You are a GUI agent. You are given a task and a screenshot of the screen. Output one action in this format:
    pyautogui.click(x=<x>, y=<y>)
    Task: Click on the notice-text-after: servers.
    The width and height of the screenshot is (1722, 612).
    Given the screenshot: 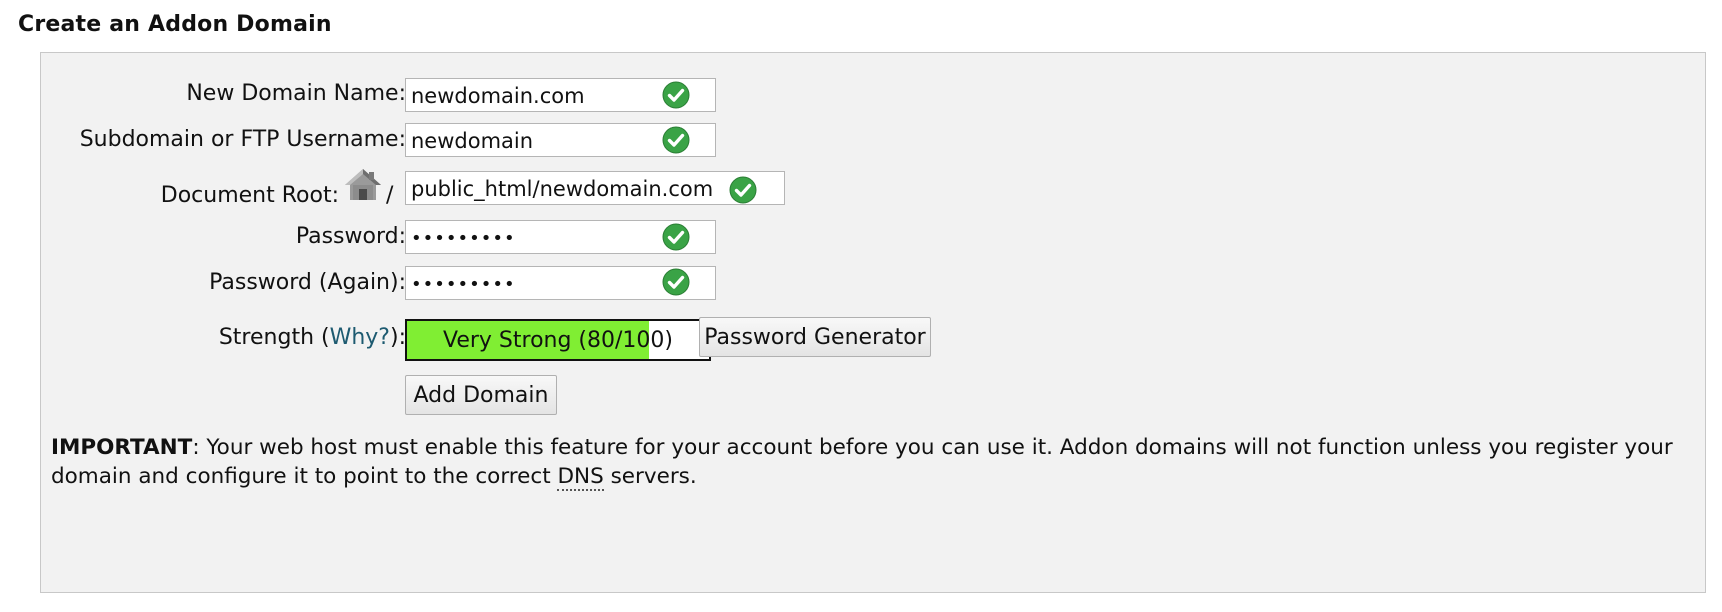 What is the action you would take?
    pyautogui.click(x=650, y=476)
    